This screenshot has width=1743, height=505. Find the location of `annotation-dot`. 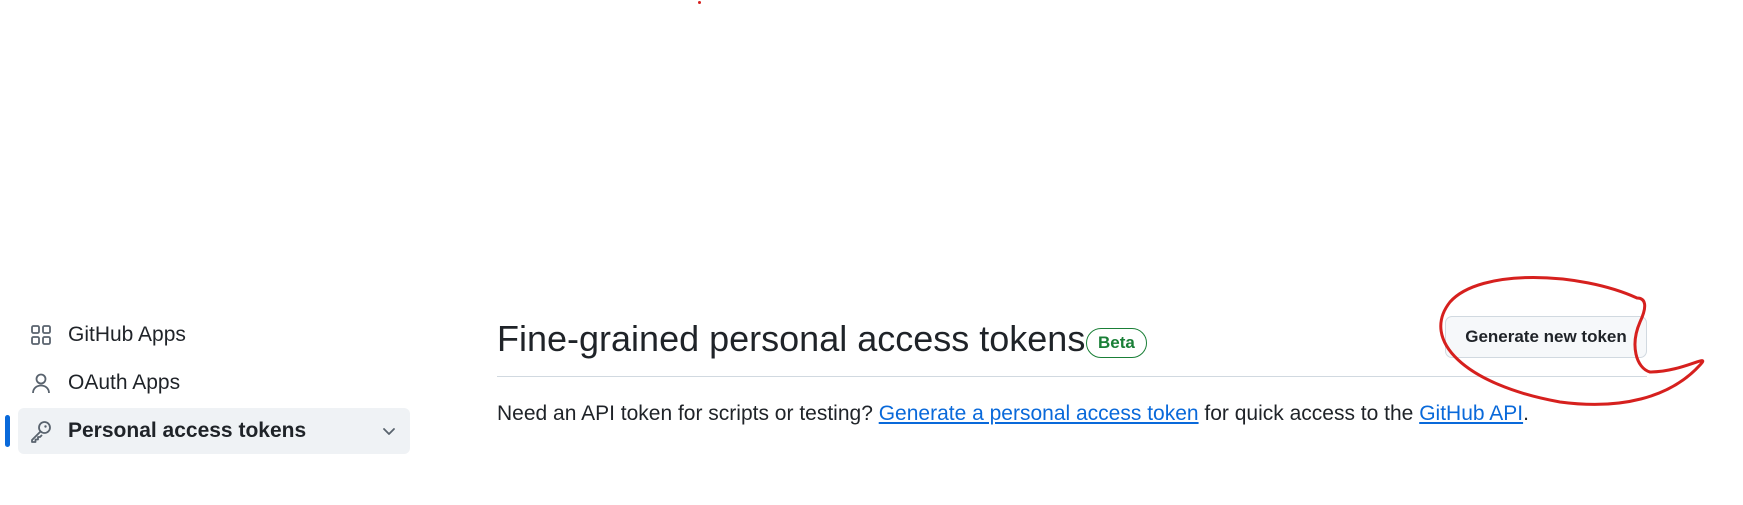

annotation-dot is located at coordinates (699, 2).